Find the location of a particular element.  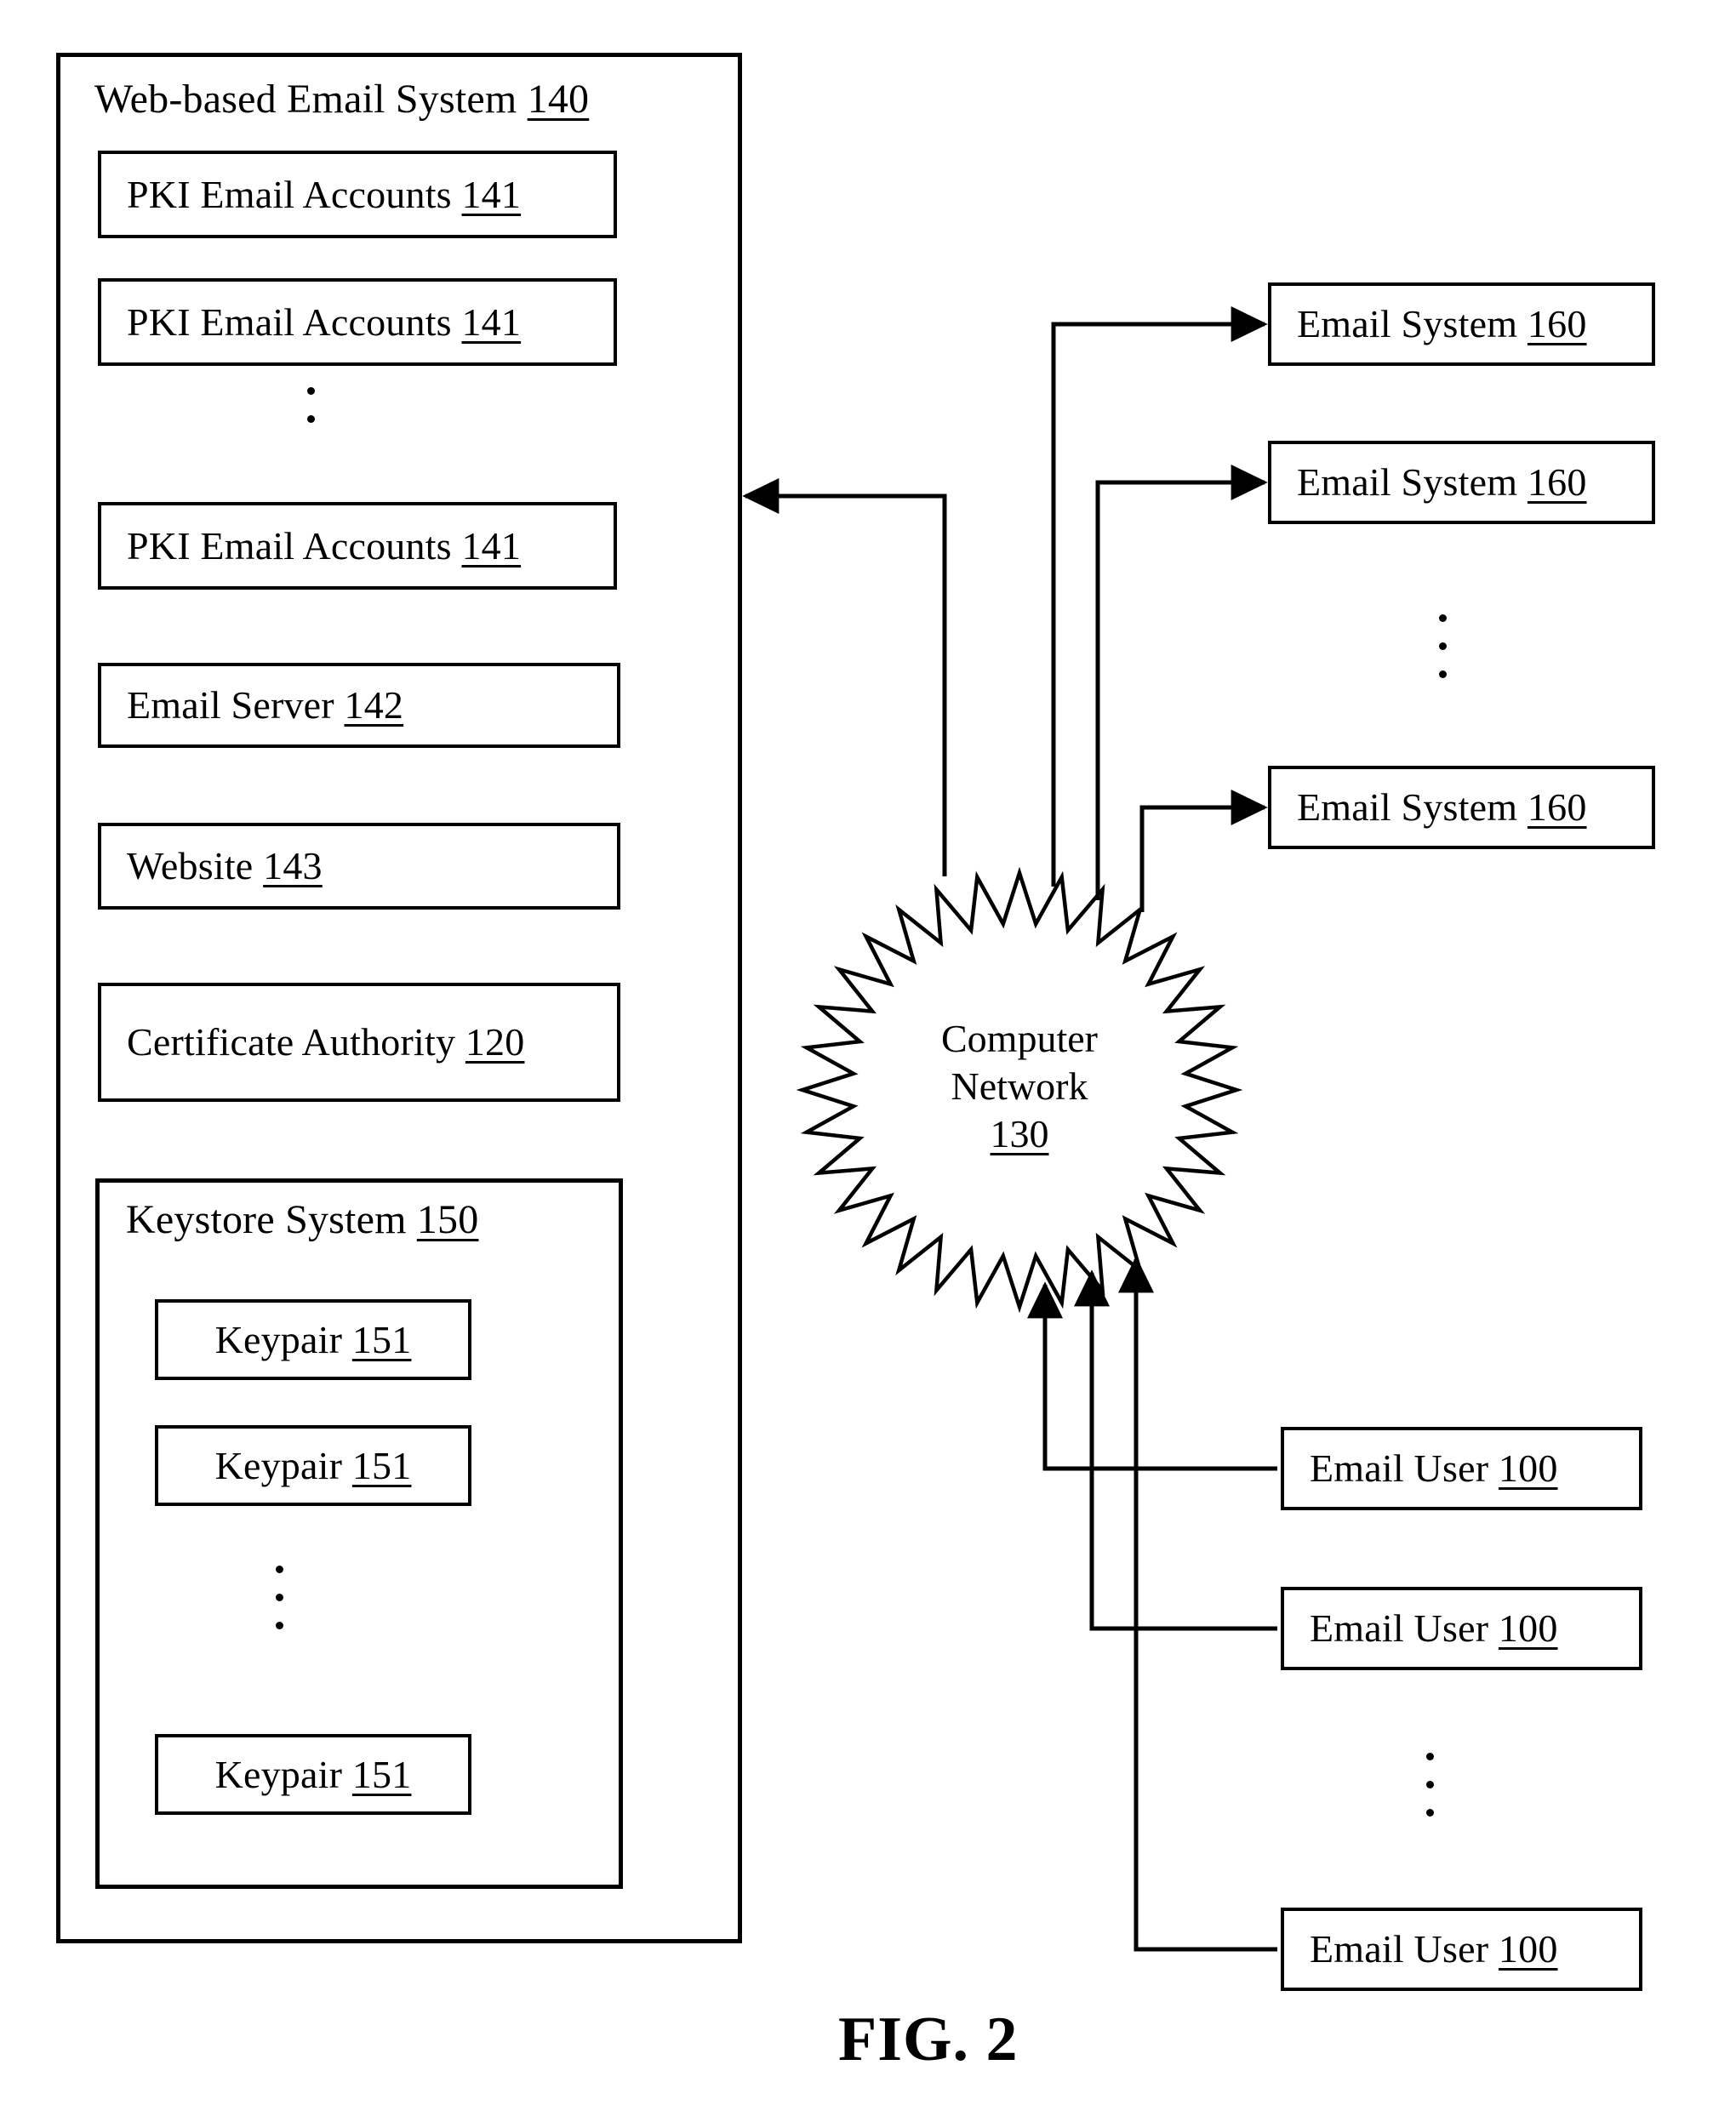

keypair-2-label: Keypair 151 is located at coordinates (313, 1466).